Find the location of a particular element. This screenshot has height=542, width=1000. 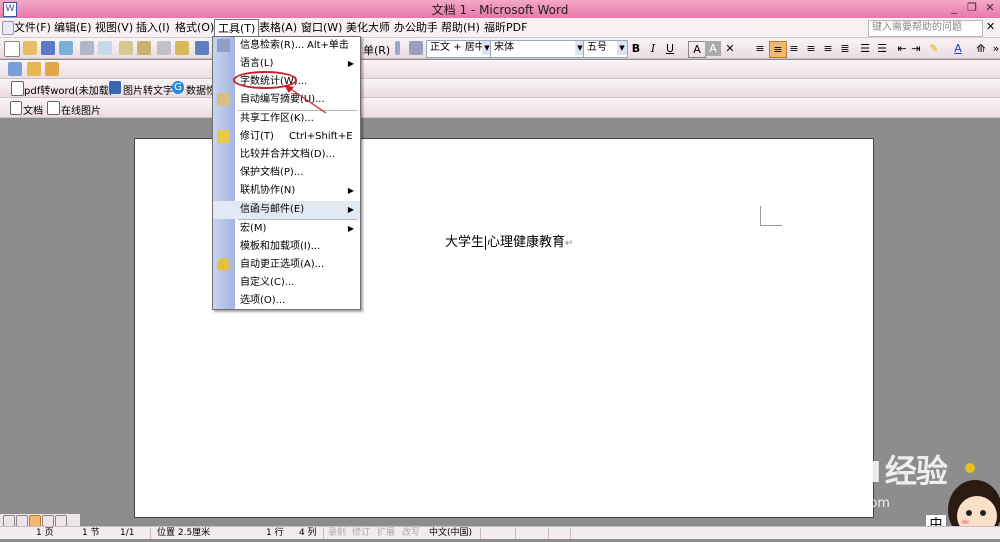

minimize-icon: _ is located at coordinates (954, 8).